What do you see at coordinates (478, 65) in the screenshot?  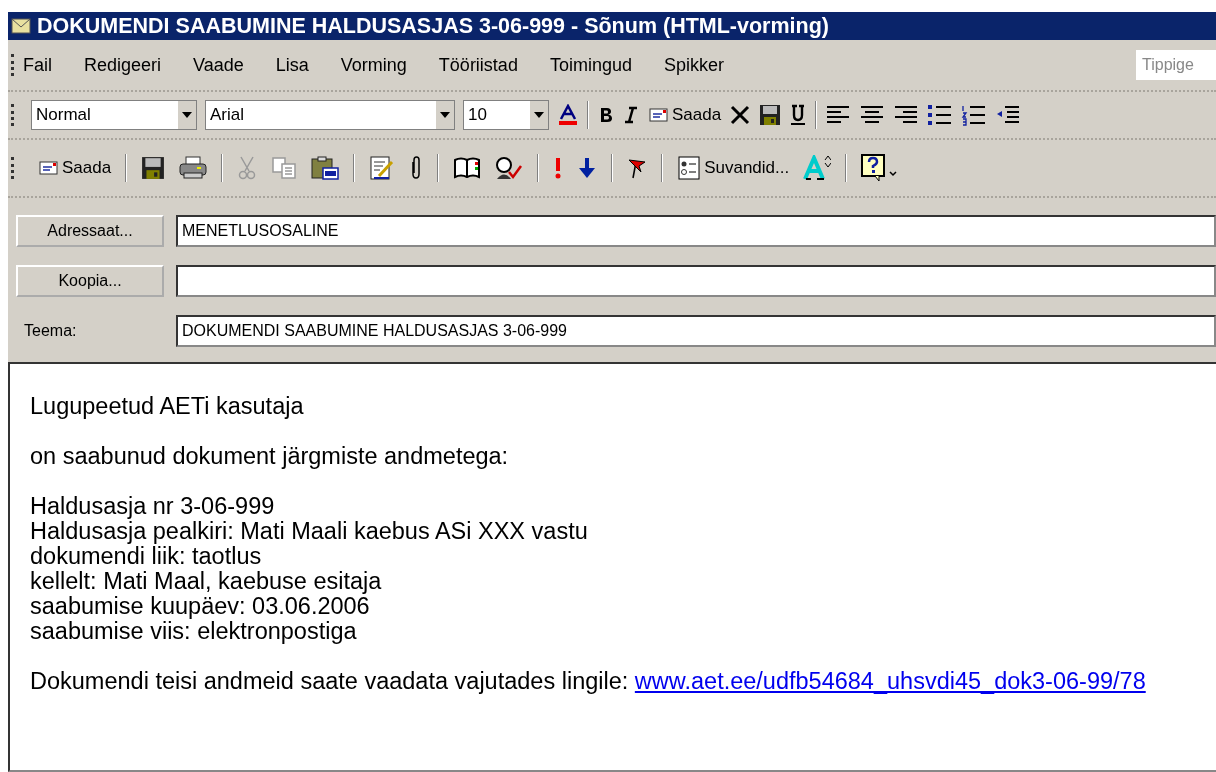 I see `menu-item: Tööriistad` at bounding box center [478, 65].